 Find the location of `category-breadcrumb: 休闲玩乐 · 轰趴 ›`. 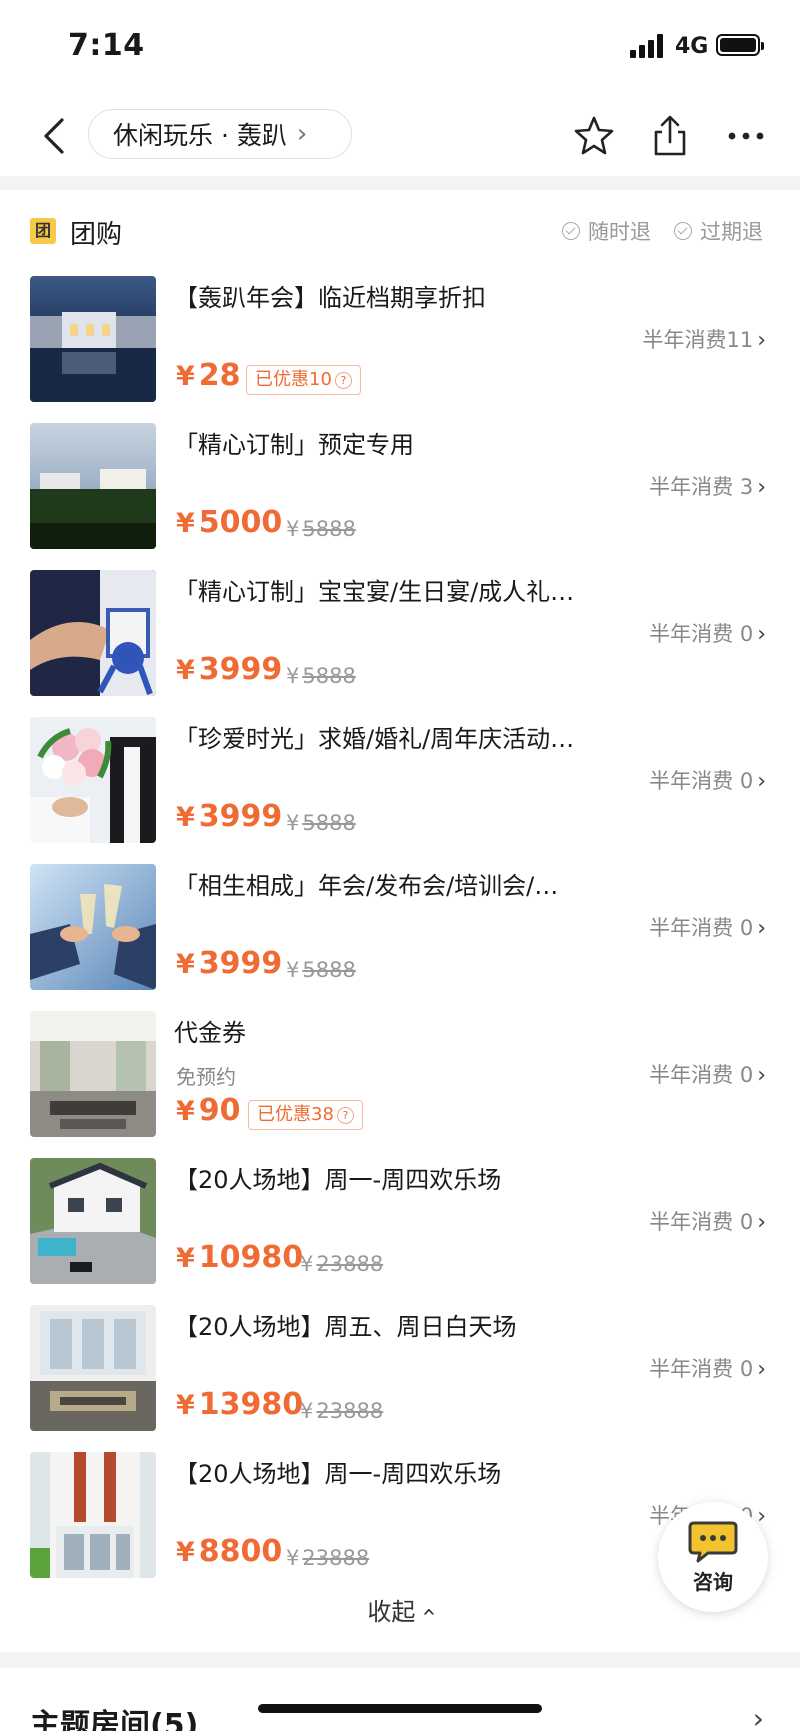

category-breadcrumb: 休闲玩乐 · 轰趴 › is located at coordinates (220, 134).